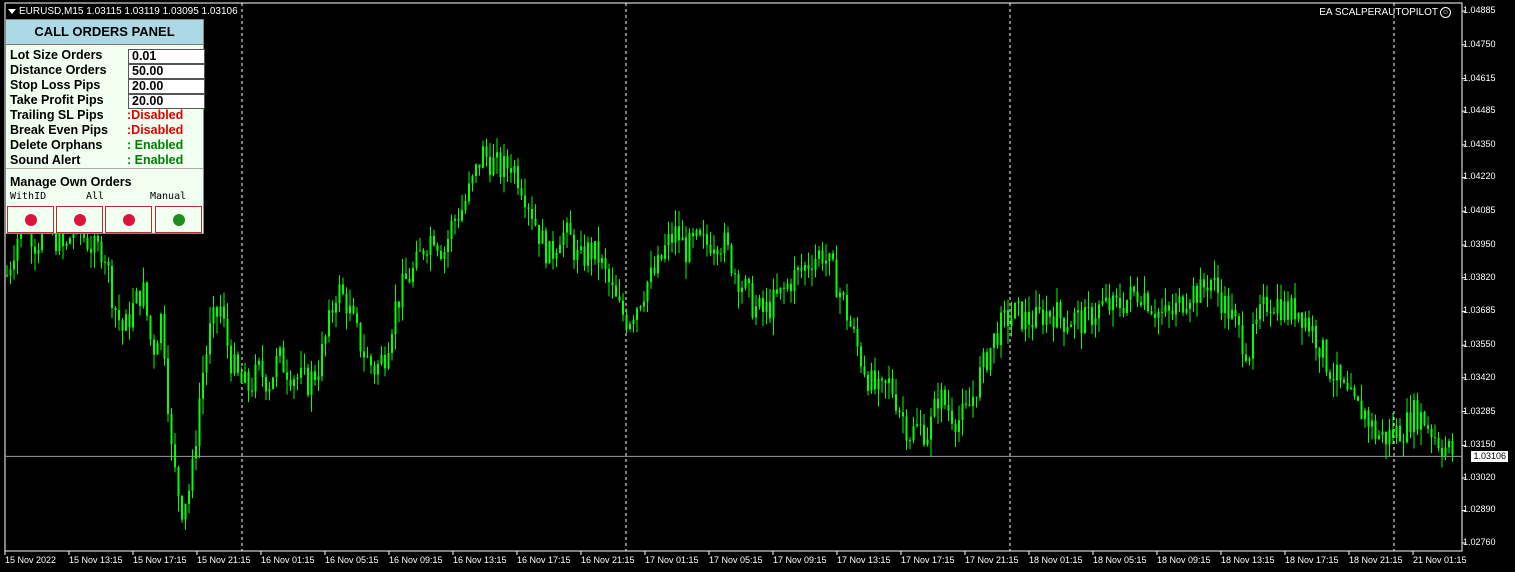 The image size is (1515, 572). I want to click on withid-toggle-button, so click(30, 219).